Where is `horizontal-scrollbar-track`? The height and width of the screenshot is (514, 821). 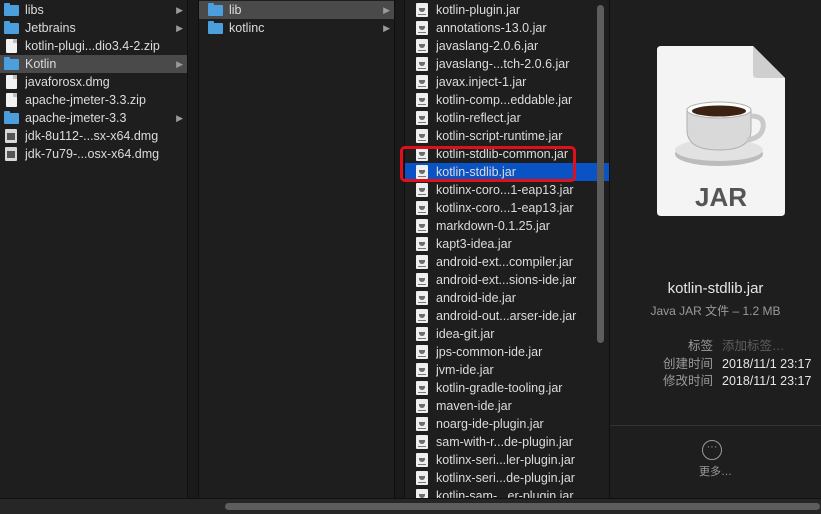 horizontal-scrollbar-track is located at coordinates (410, 506).